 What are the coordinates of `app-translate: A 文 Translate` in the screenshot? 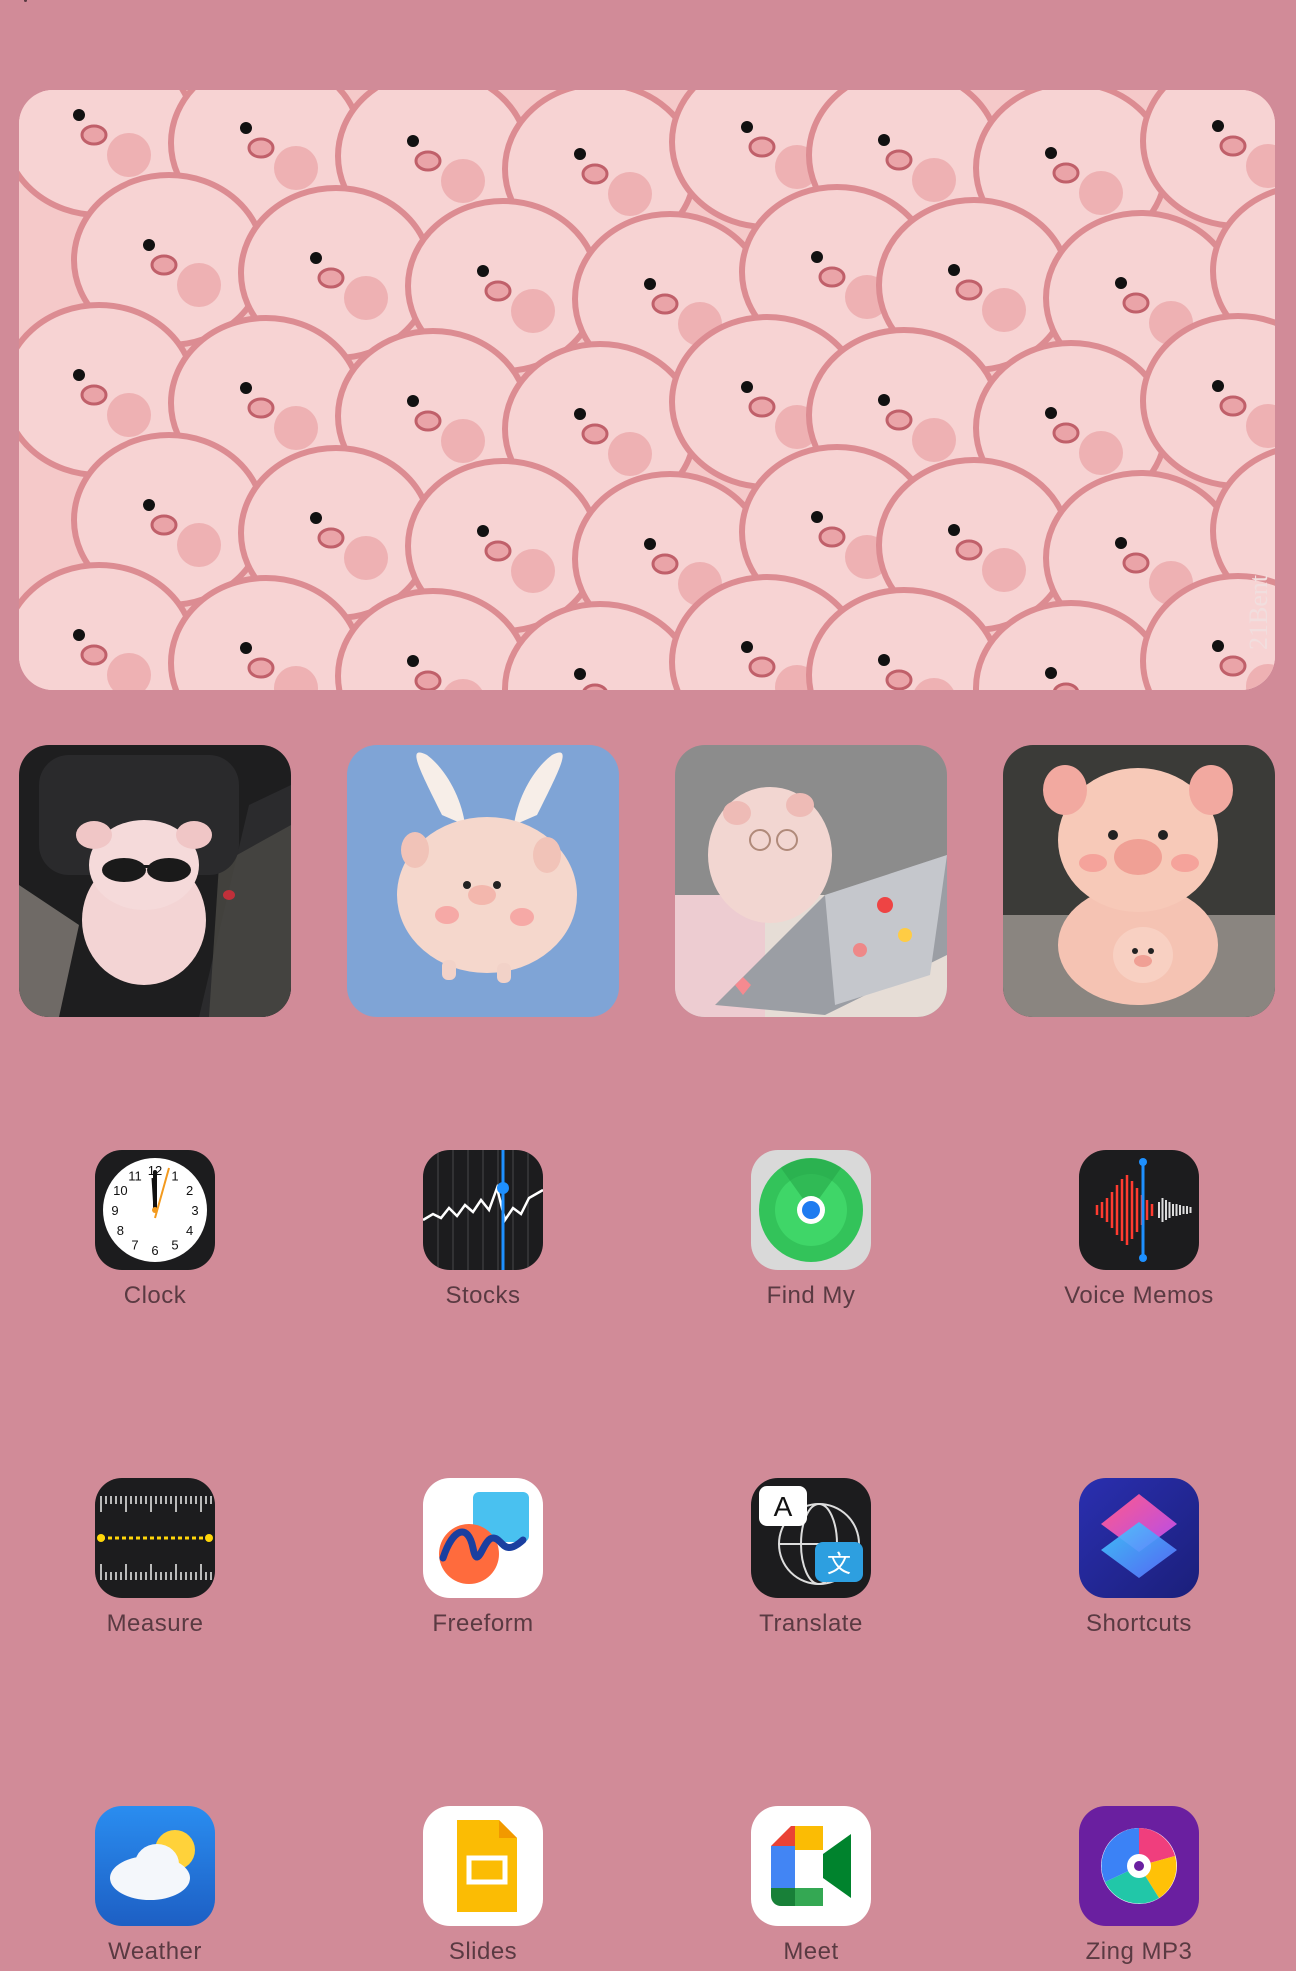 It's located at (811, 1558).